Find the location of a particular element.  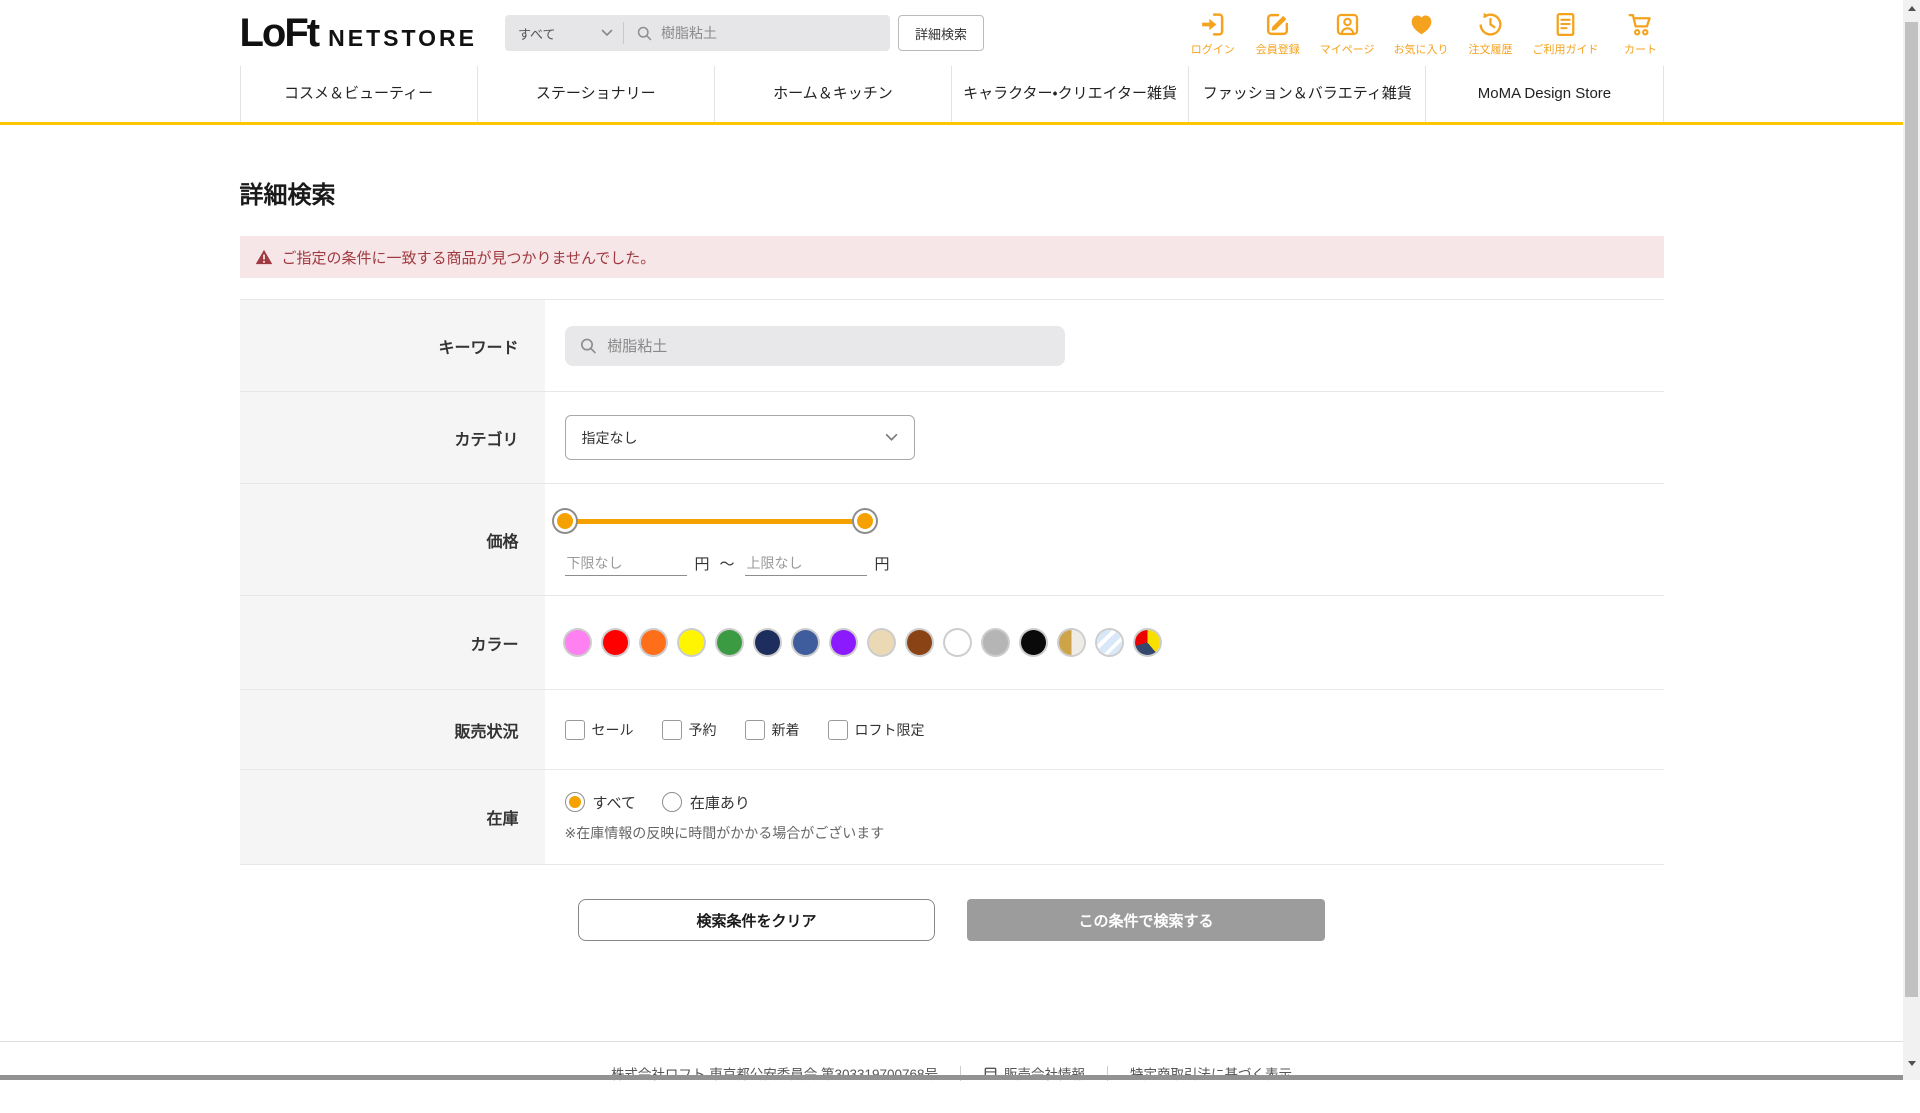

quicklink-guide: ご利用ガイド is located at coordinates (1566, 33).